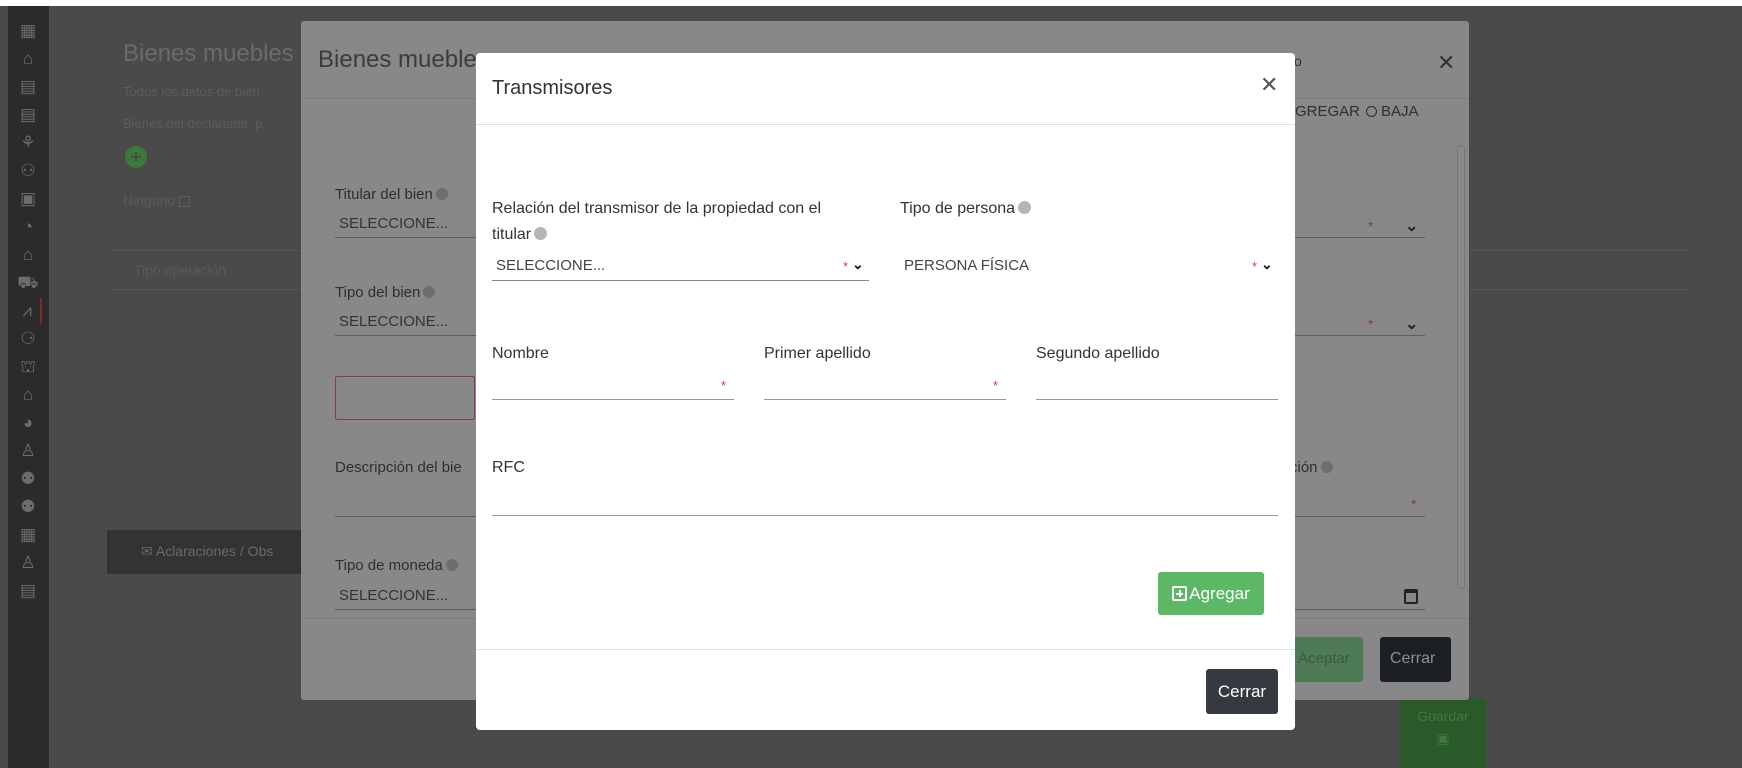 This screenshot has width=1742, height=768. I want to click on error-field-box, so click(405, 398).